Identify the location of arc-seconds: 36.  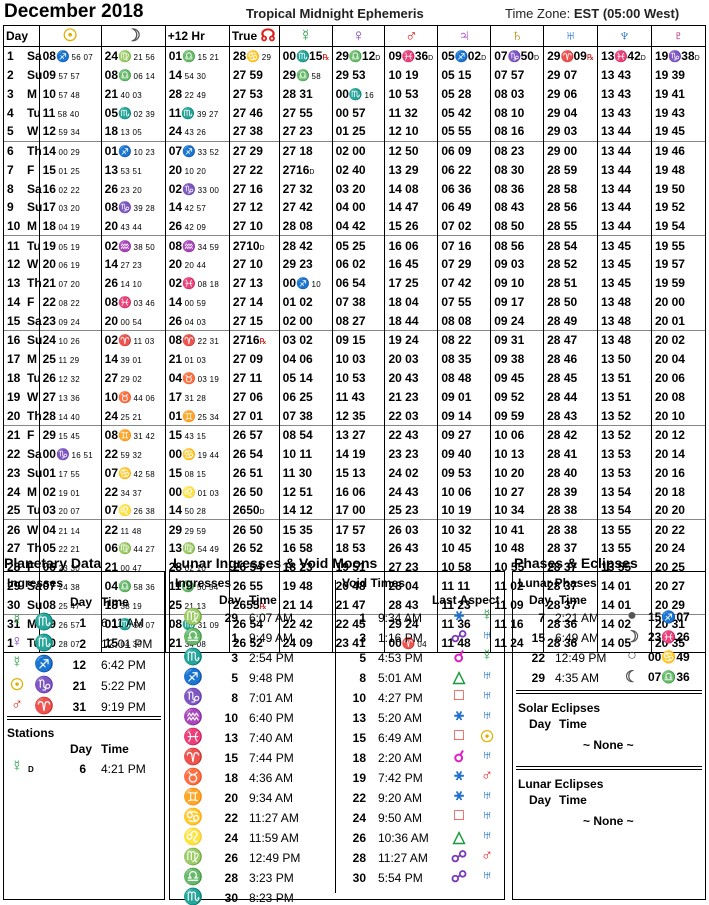
(74, 398).